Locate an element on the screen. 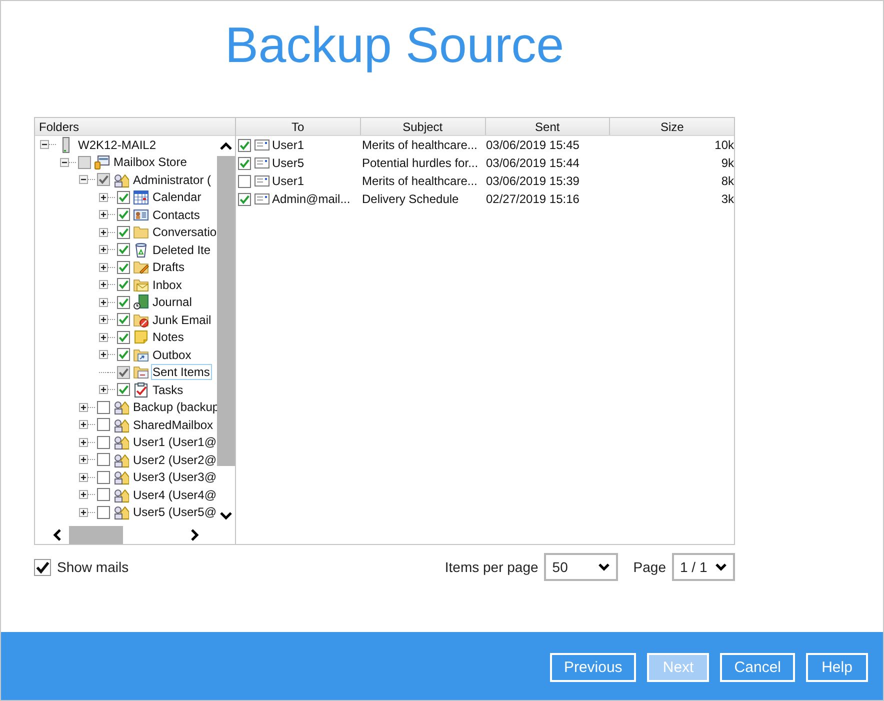 The height and width of the screenshot is (701, 884). tree-item: Calendar is located at coordinates (177, 197).